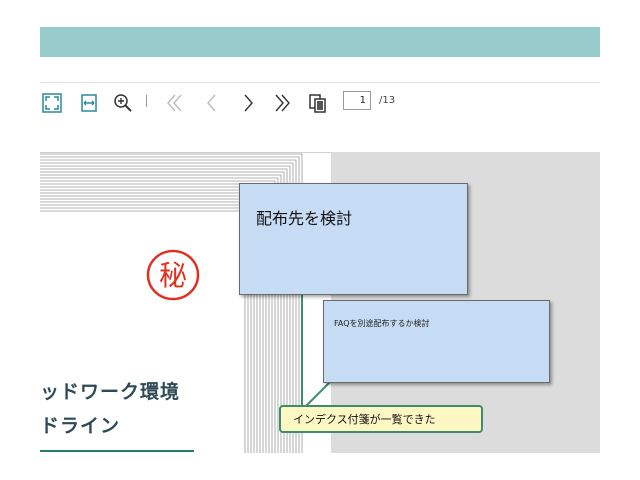  Describe the element at coordinates (382, 323) in the screenshot. I see `sticky-note-text: FAQを別途配布するか検討` at that location.